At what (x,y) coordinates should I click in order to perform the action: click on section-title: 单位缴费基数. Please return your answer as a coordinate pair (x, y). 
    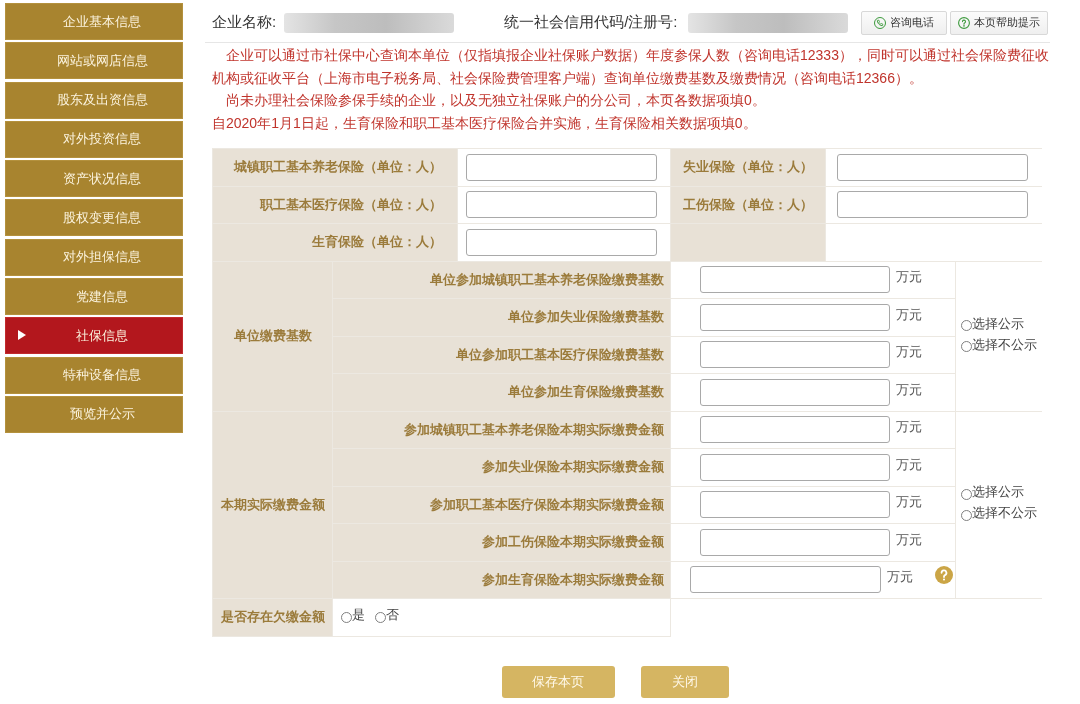
    Looking at the image, I should click on (272, 336).